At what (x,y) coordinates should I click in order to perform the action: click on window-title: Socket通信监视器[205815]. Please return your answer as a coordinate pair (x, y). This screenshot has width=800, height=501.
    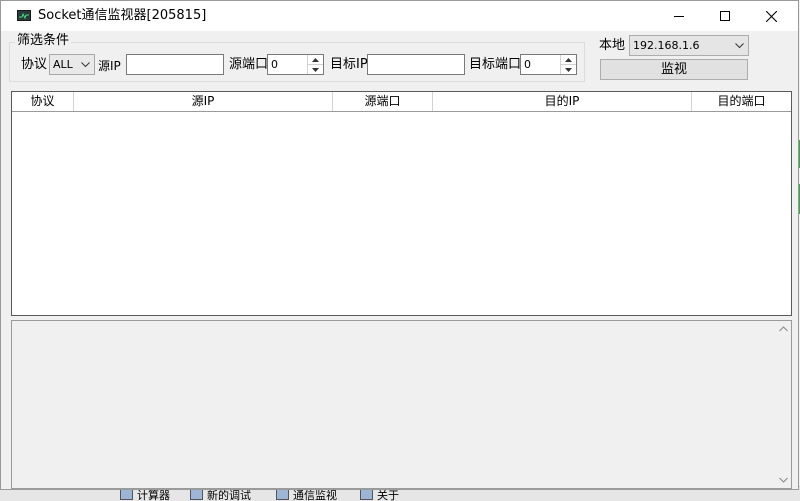
    Looking at the image, I should click on (122, 15).